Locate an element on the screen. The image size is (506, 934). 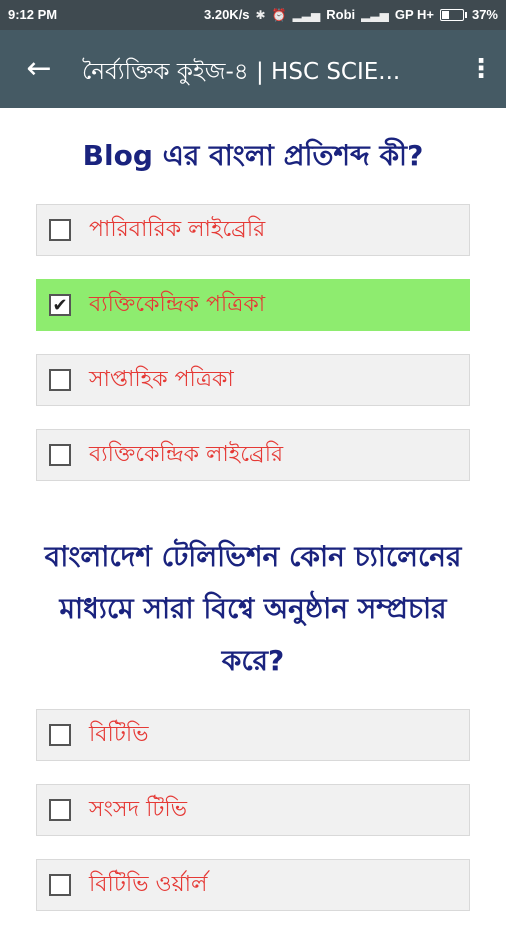
option-item: ✔ ব্যক্তিকেন্দ্রিক পত্রিকা is located at coordinates (253, 305).